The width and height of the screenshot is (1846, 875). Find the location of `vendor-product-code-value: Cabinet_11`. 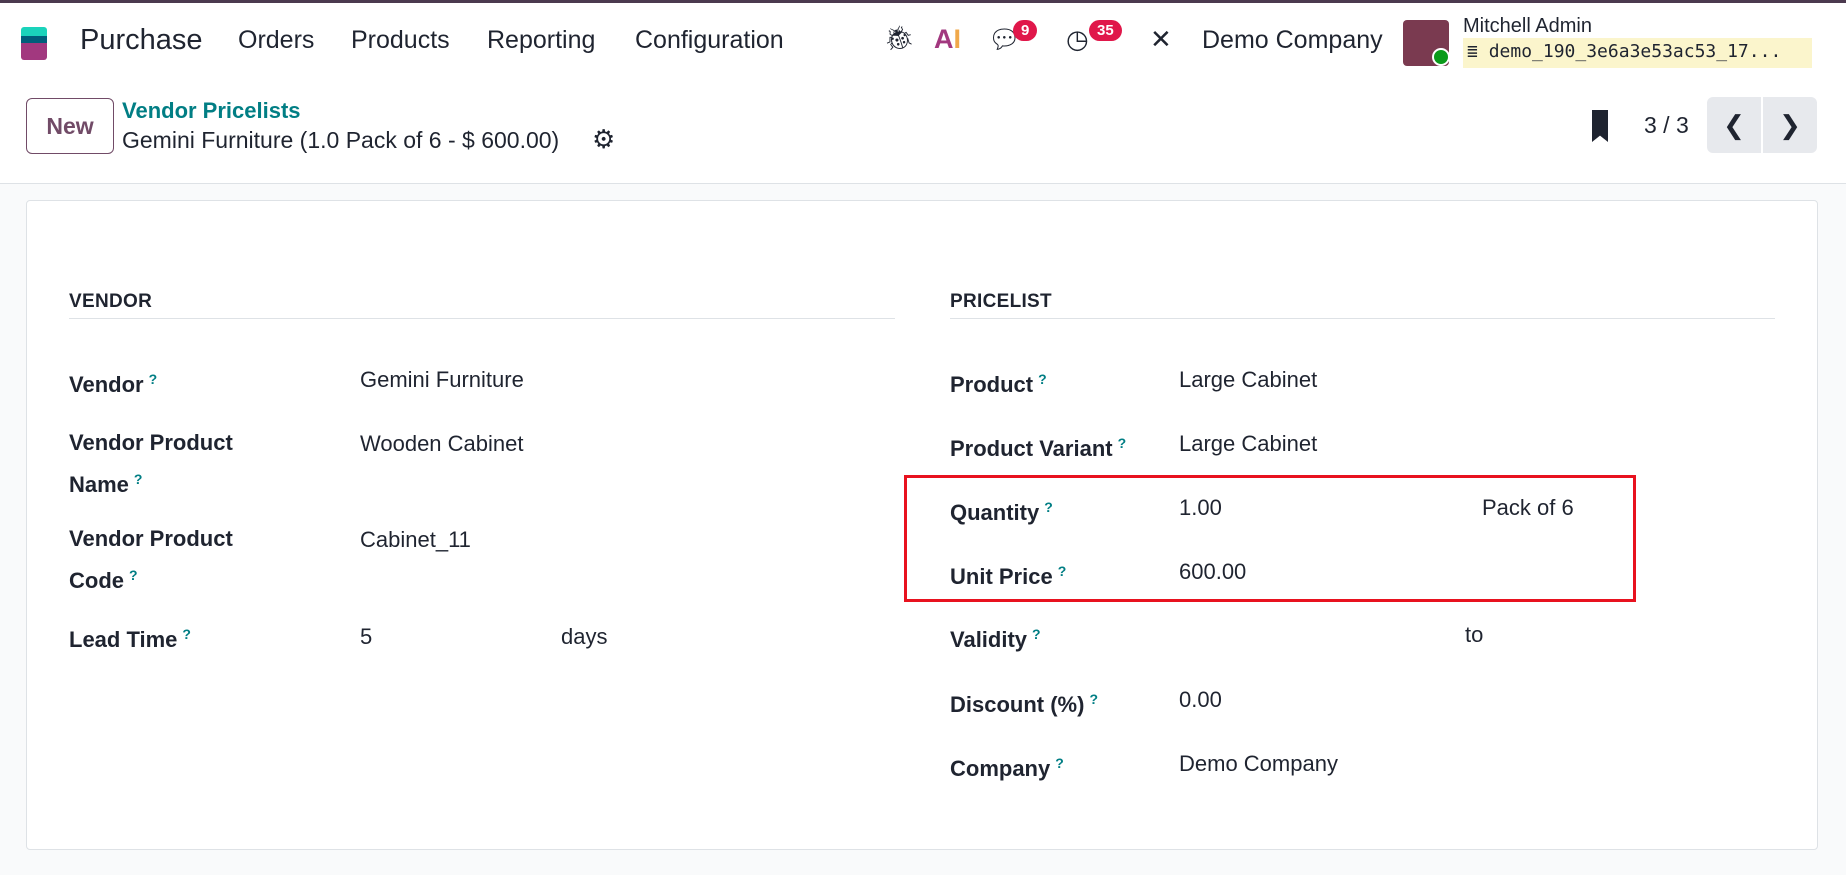

vendor-product-code-value: Cabinet_11 is located at coordinates (415, 539).